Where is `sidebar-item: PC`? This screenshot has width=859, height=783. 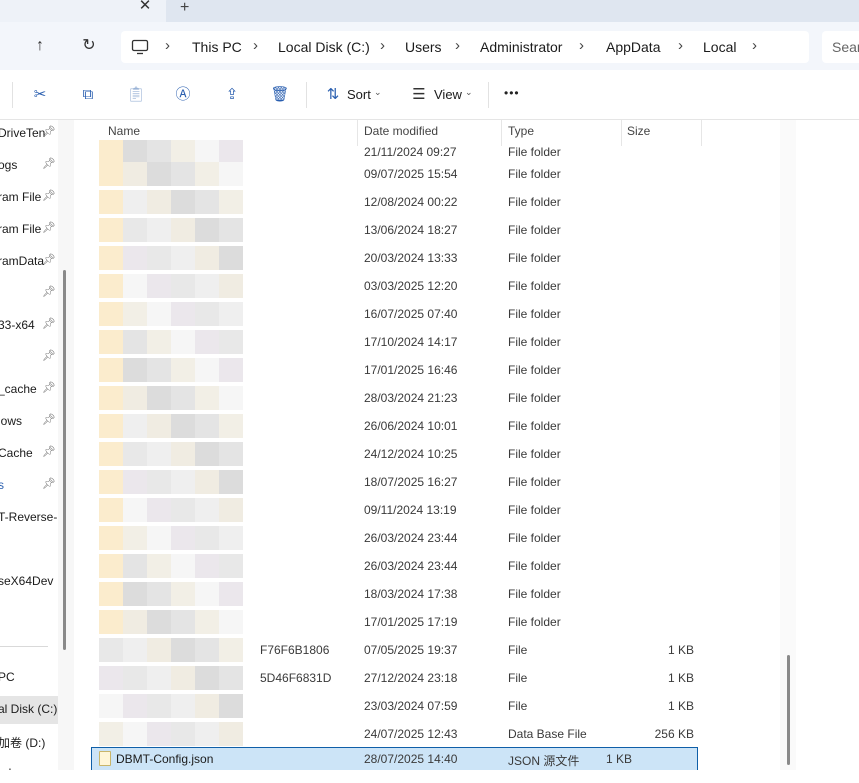
sidebar-item: PC is located at coordinates (29, 678).